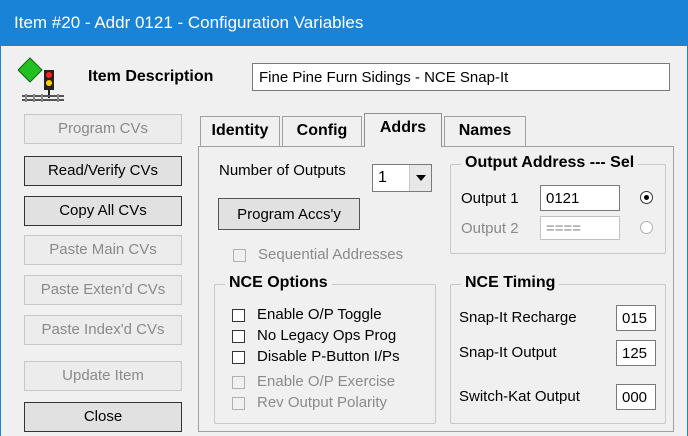 This screenshot has height=436, width=688. What do you see at coordinates (322, 402) in the screenshot?
I see `rev-output-polarity-label: Rev Output Polarity` at bounding box center [322, 402].